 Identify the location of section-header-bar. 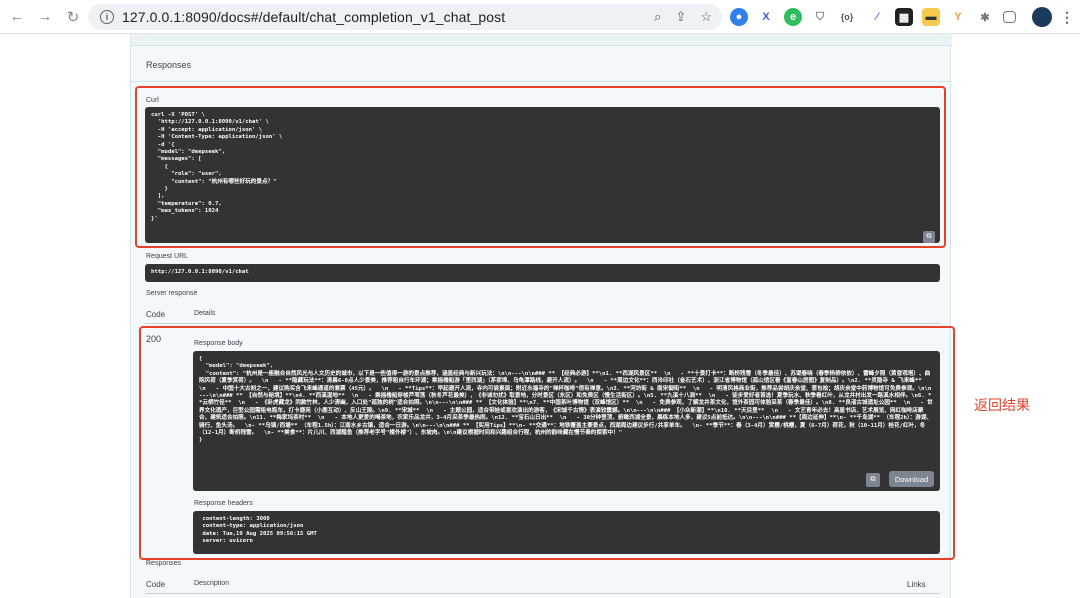
(541, 40).